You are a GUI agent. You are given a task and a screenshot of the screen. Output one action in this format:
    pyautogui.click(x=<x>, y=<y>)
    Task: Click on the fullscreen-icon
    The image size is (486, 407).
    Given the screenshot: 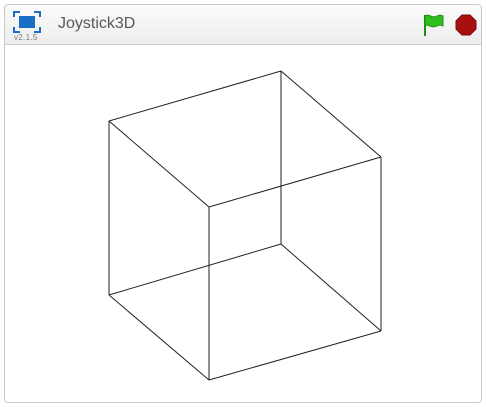 What is the action you would take?
    pyautogui.click(x=27, y=22)
    